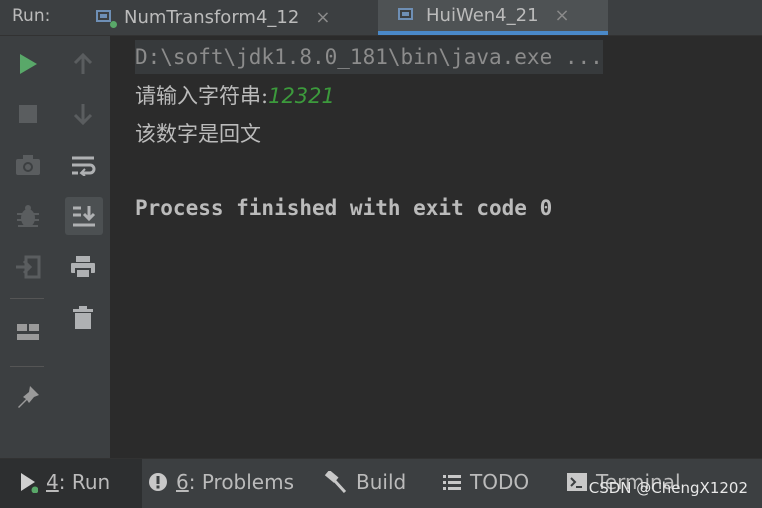 The height and width of the screenshot is (508, 762). Describe the element at coordinates (28, 247) in the screenshot. I see `run-actions-toolbar` at that location.